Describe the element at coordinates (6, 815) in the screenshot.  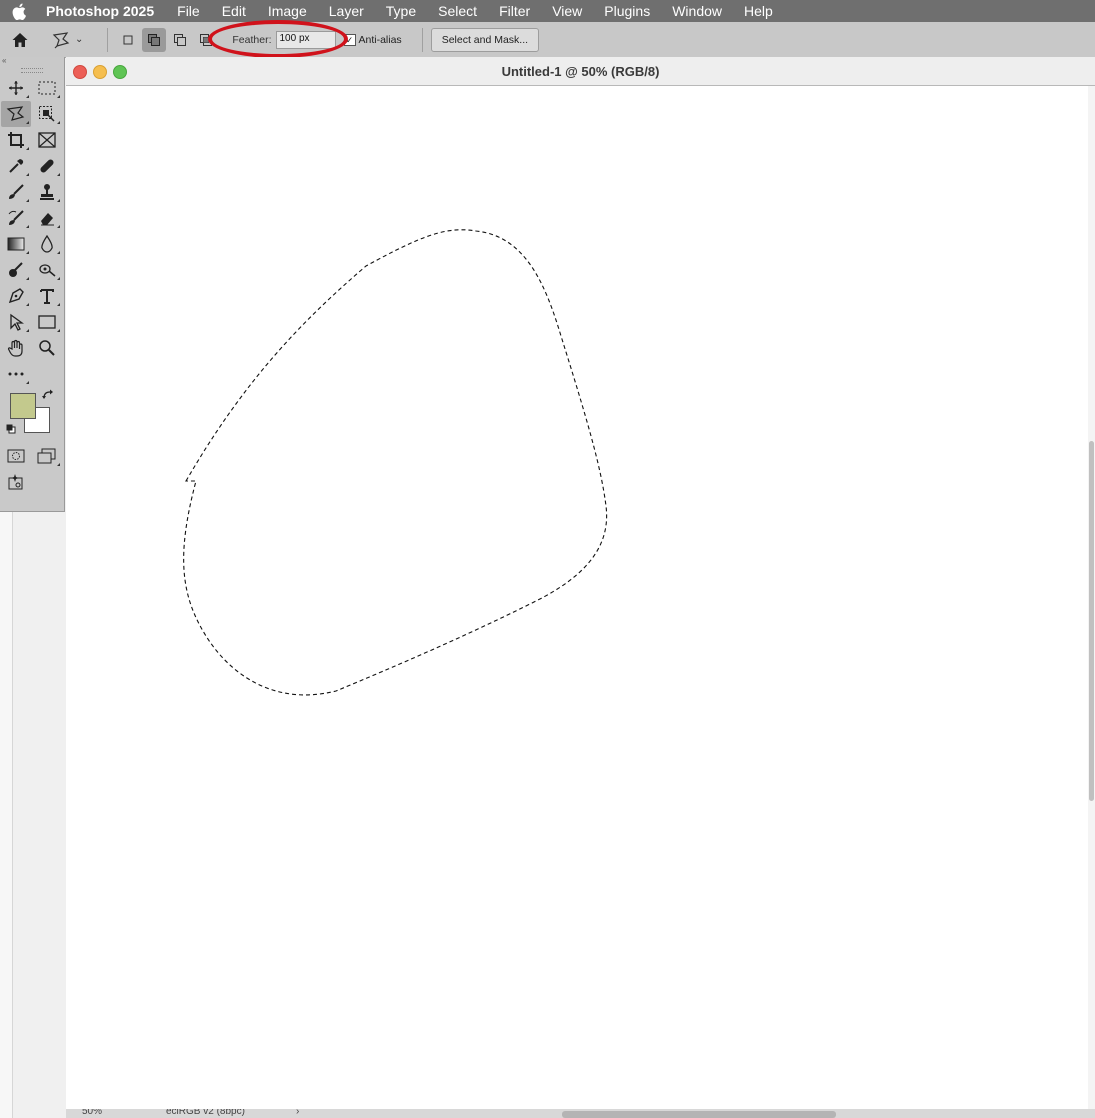
I see `panel-dock-strip` at that location.